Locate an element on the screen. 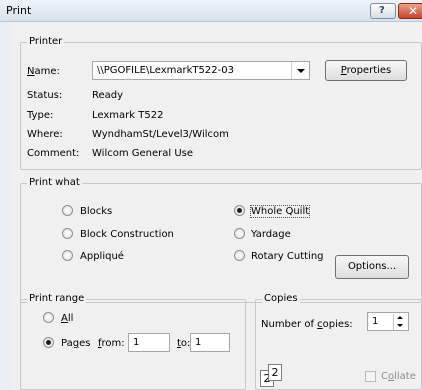 The height and width of the screenshot is (390, 422). from-label: from: is located at coordinates (111, 343).